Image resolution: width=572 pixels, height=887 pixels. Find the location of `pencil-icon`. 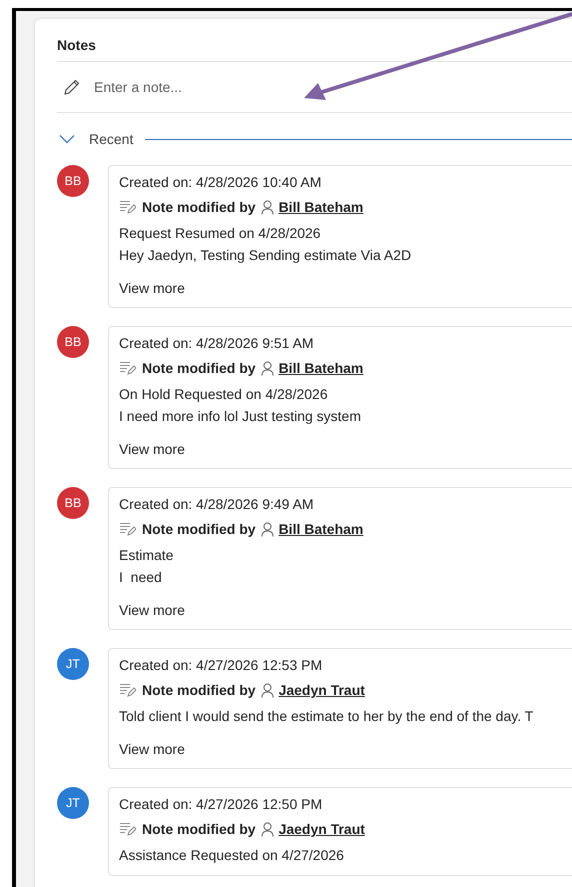

pencil-icon is located at coordinates (72, 87).